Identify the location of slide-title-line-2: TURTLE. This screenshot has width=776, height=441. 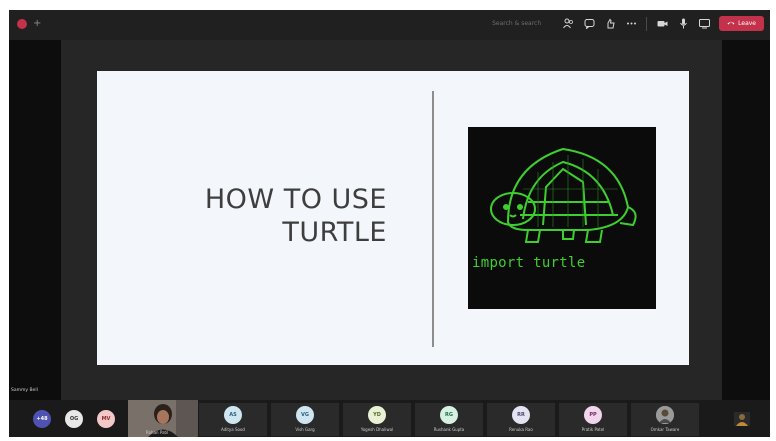
(334, 232).